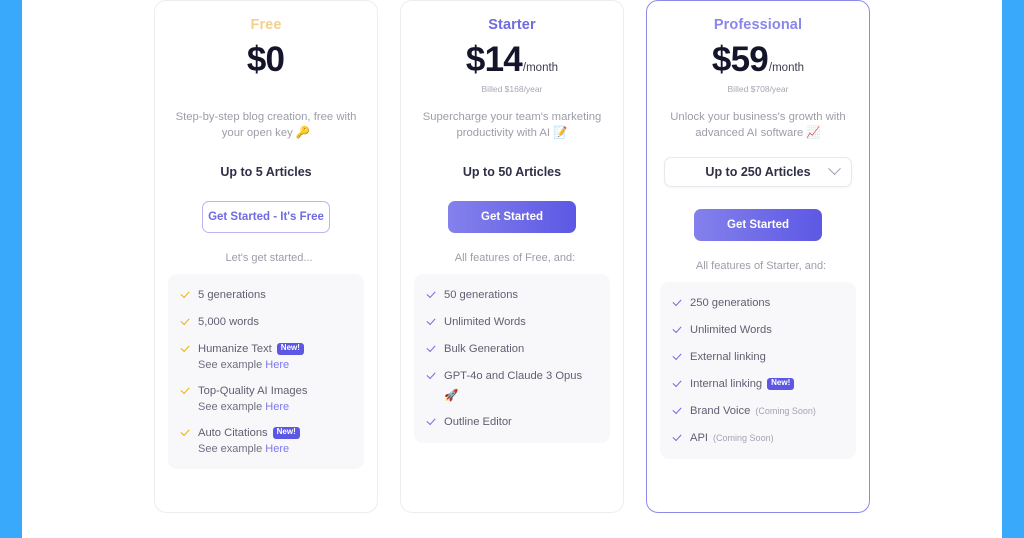 This screenshot has height=538, width=1024. Describe the element at coordinates (303, 133) in the screenshot. I see `key-icon: 🔑` at that location.